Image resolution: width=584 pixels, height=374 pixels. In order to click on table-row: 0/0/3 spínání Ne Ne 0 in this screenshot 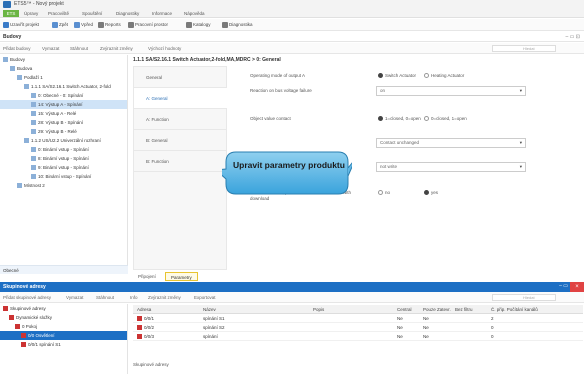, I will do `click(358, 336)`.